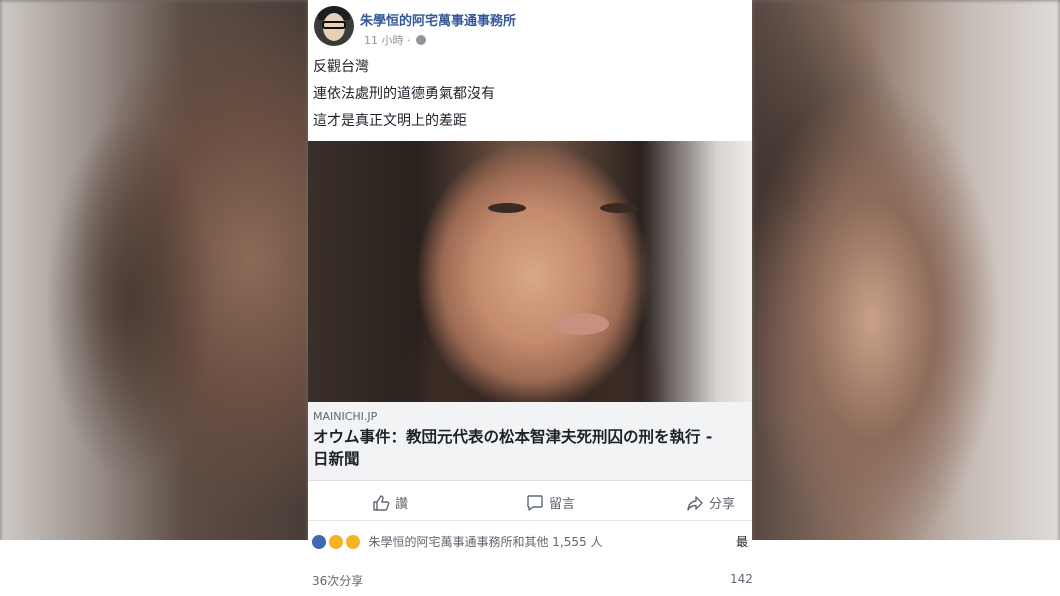  Describe the element at coordinates (402, 504) in the screenshot. I see `like-label: 讚` at that location.